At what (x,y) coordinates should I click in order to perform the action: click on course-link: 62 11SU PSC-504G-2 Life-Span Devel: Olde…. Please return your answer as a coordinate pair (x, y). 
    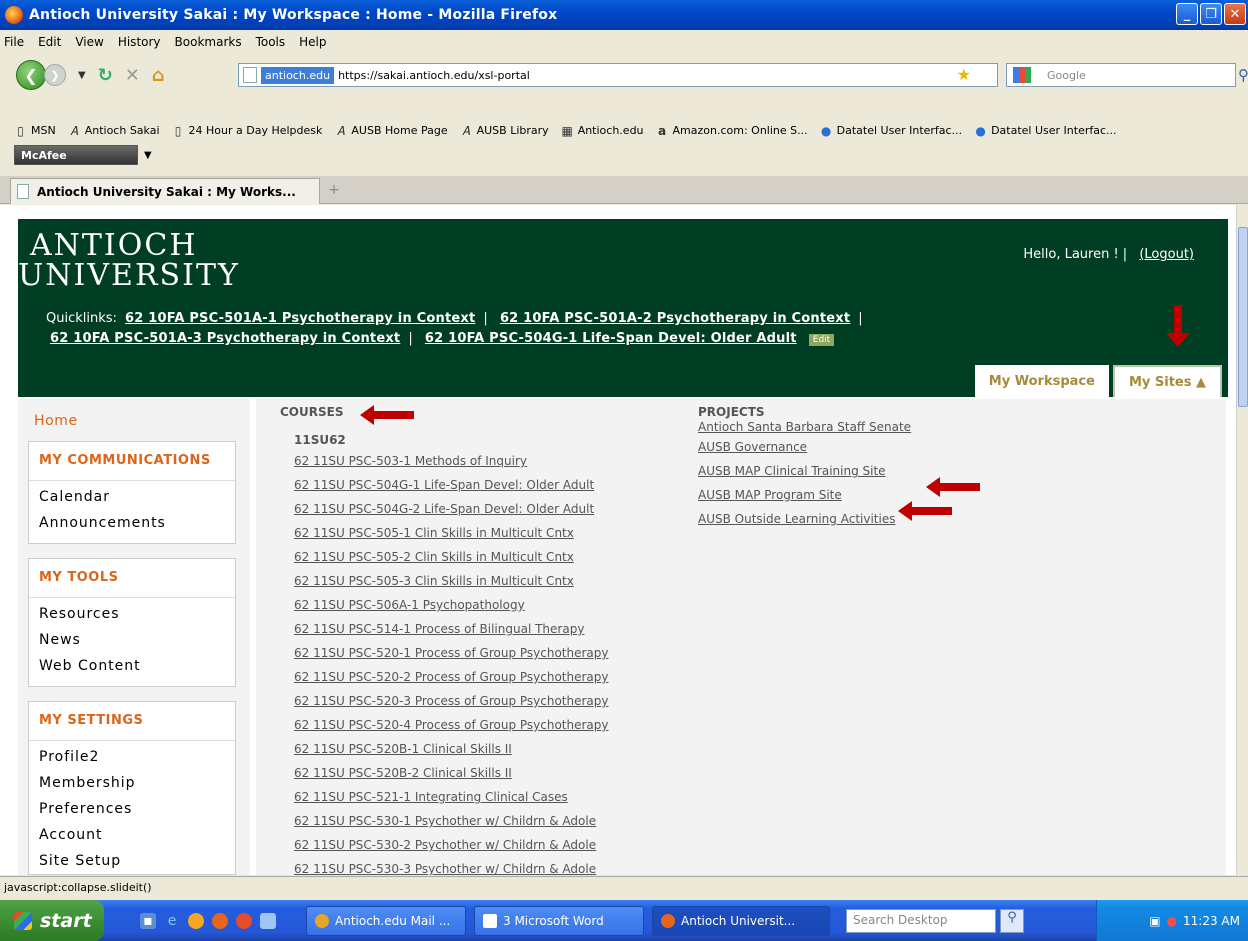
    Looking at the image, I should click on (497, 509).